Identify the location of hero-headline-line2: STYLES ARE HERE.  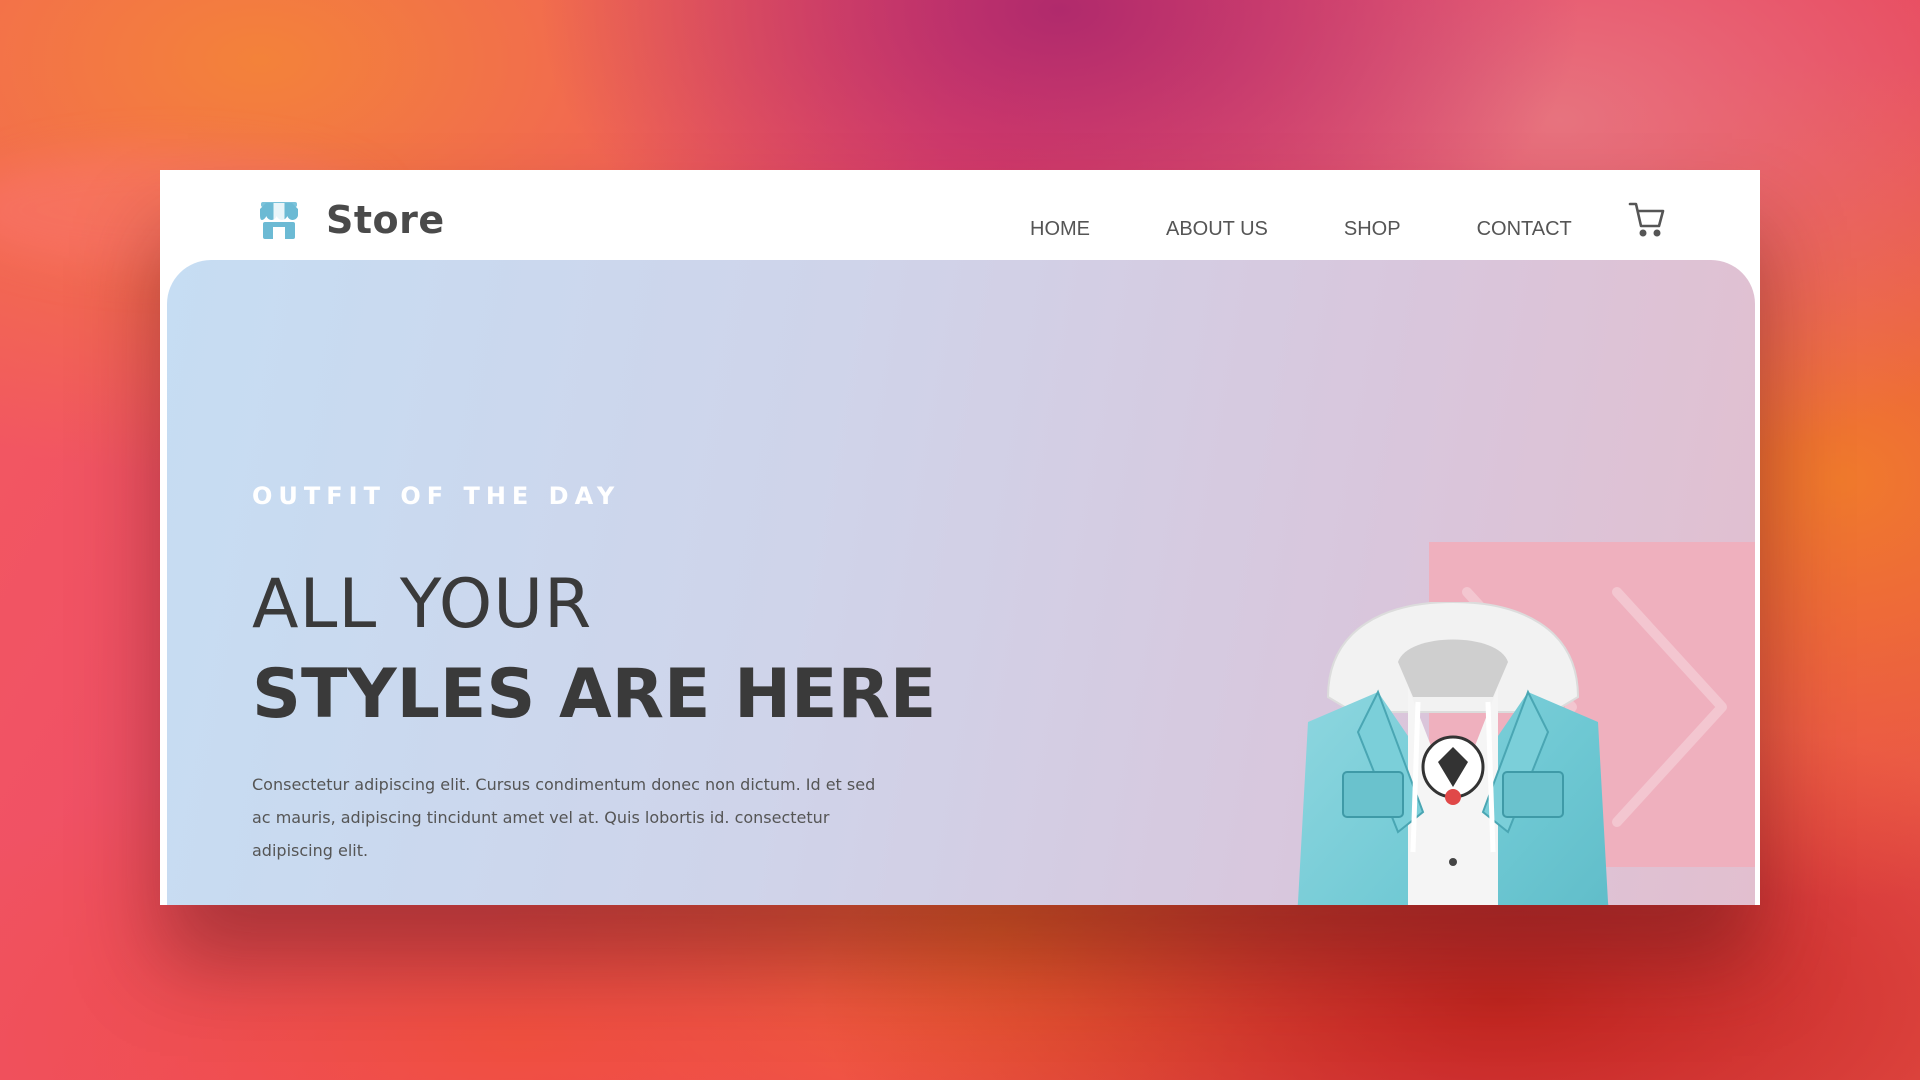
(594, 694).